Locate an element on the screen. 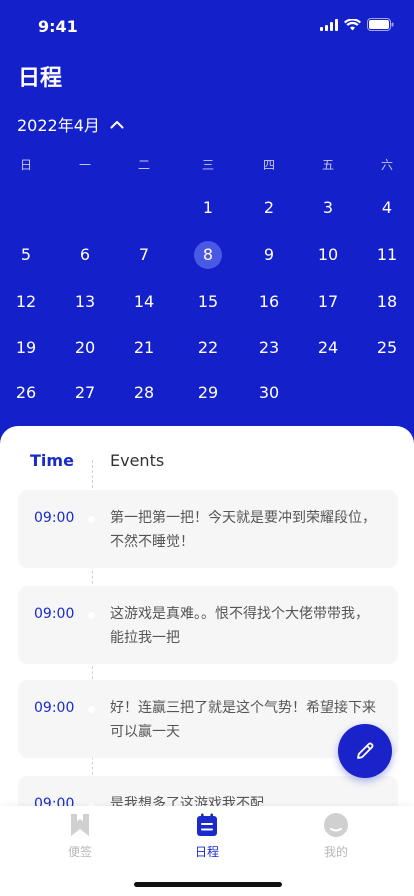  weekday-label: 二 is located at coordinates (143, 165).